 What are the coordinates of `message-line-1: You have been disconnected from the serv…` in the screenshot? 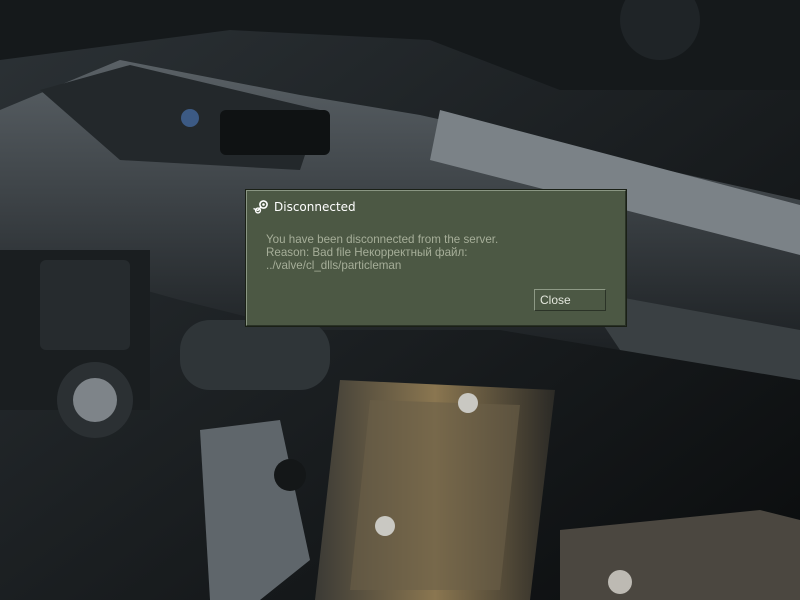 It's located at (382, 239).